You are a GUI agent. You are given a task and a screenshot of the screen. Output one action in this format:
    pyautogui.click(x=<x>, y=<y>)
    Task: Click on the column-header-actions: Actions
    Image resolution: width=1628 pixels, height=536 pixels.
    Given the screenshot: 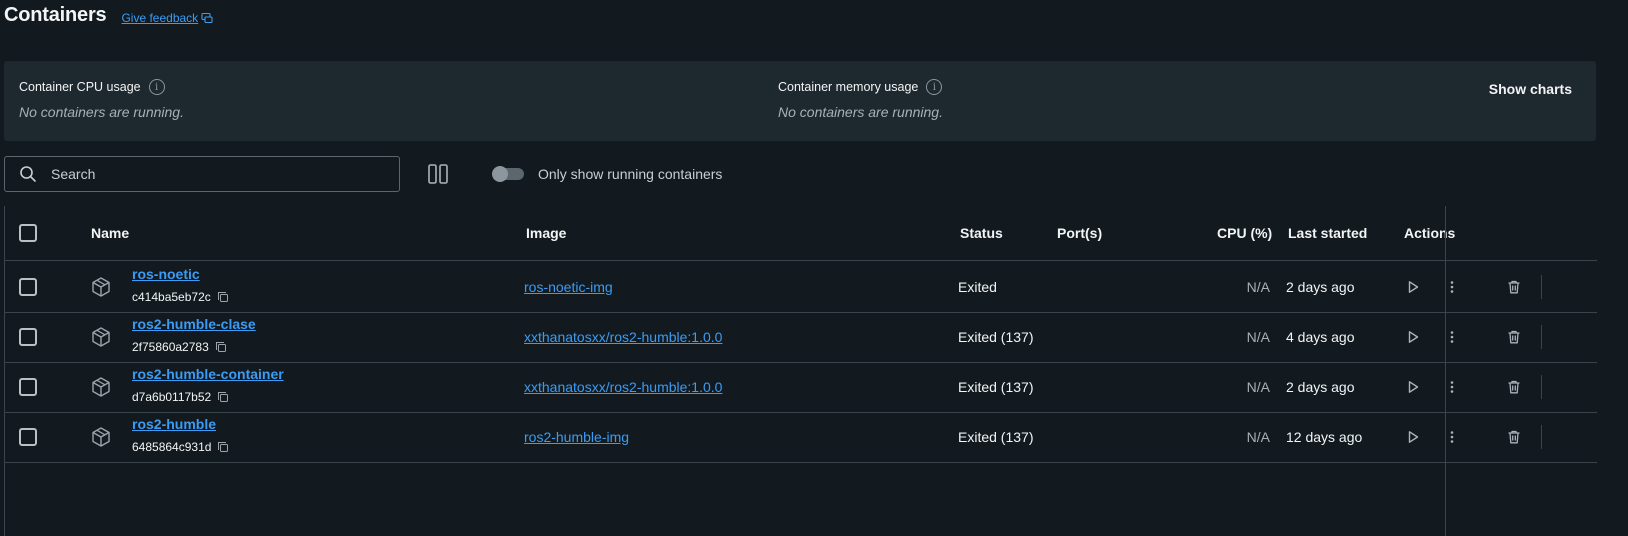 What is the action you would take?
    pyautogui.click(x=1430, y=233)
    